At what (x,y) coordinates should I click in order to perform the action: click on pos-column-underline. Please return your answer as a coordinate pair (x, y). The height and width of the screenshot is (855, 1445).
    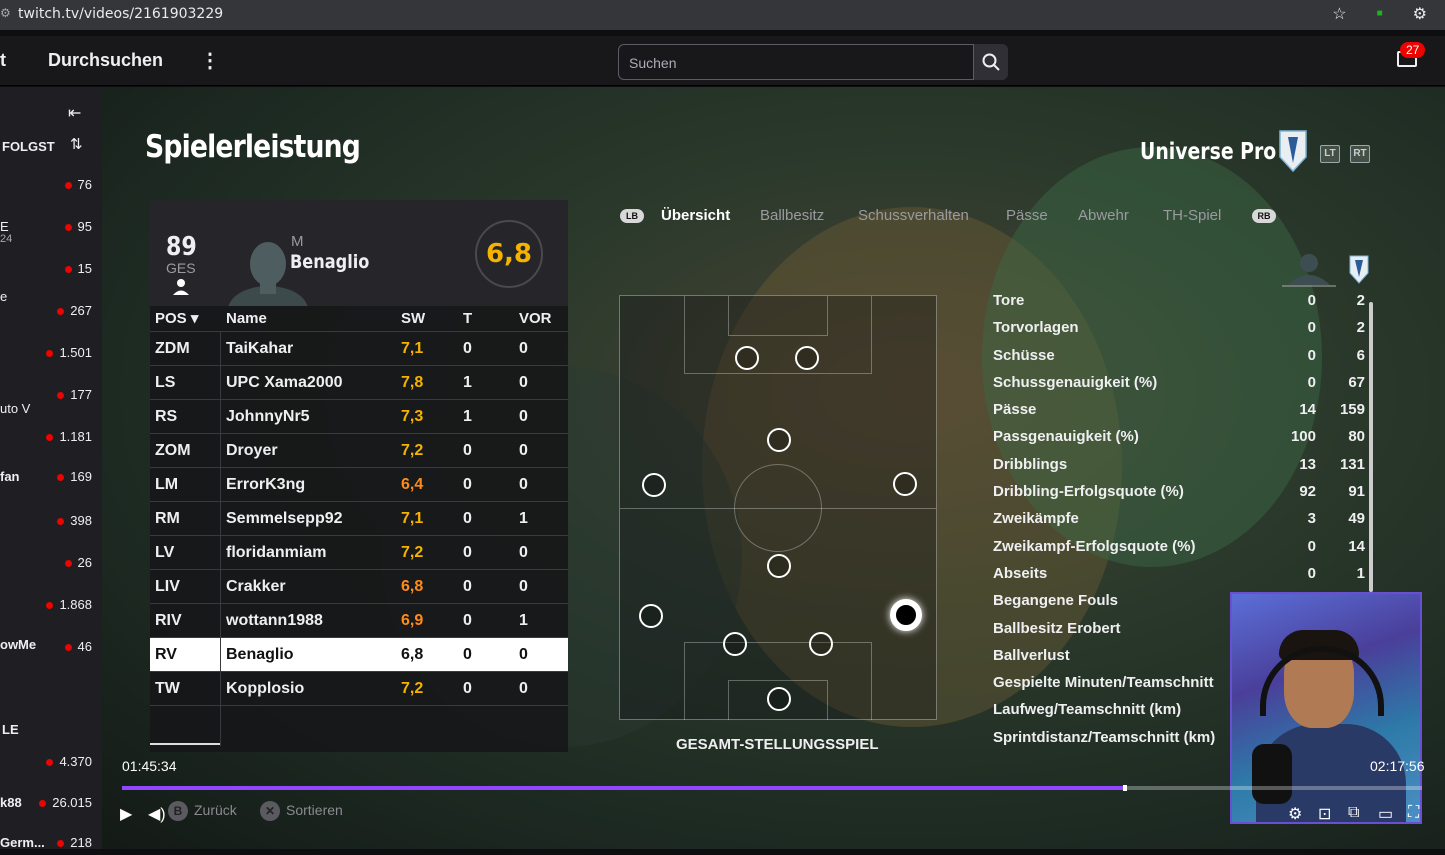
    Looking at the image, I should click on (185, 744).